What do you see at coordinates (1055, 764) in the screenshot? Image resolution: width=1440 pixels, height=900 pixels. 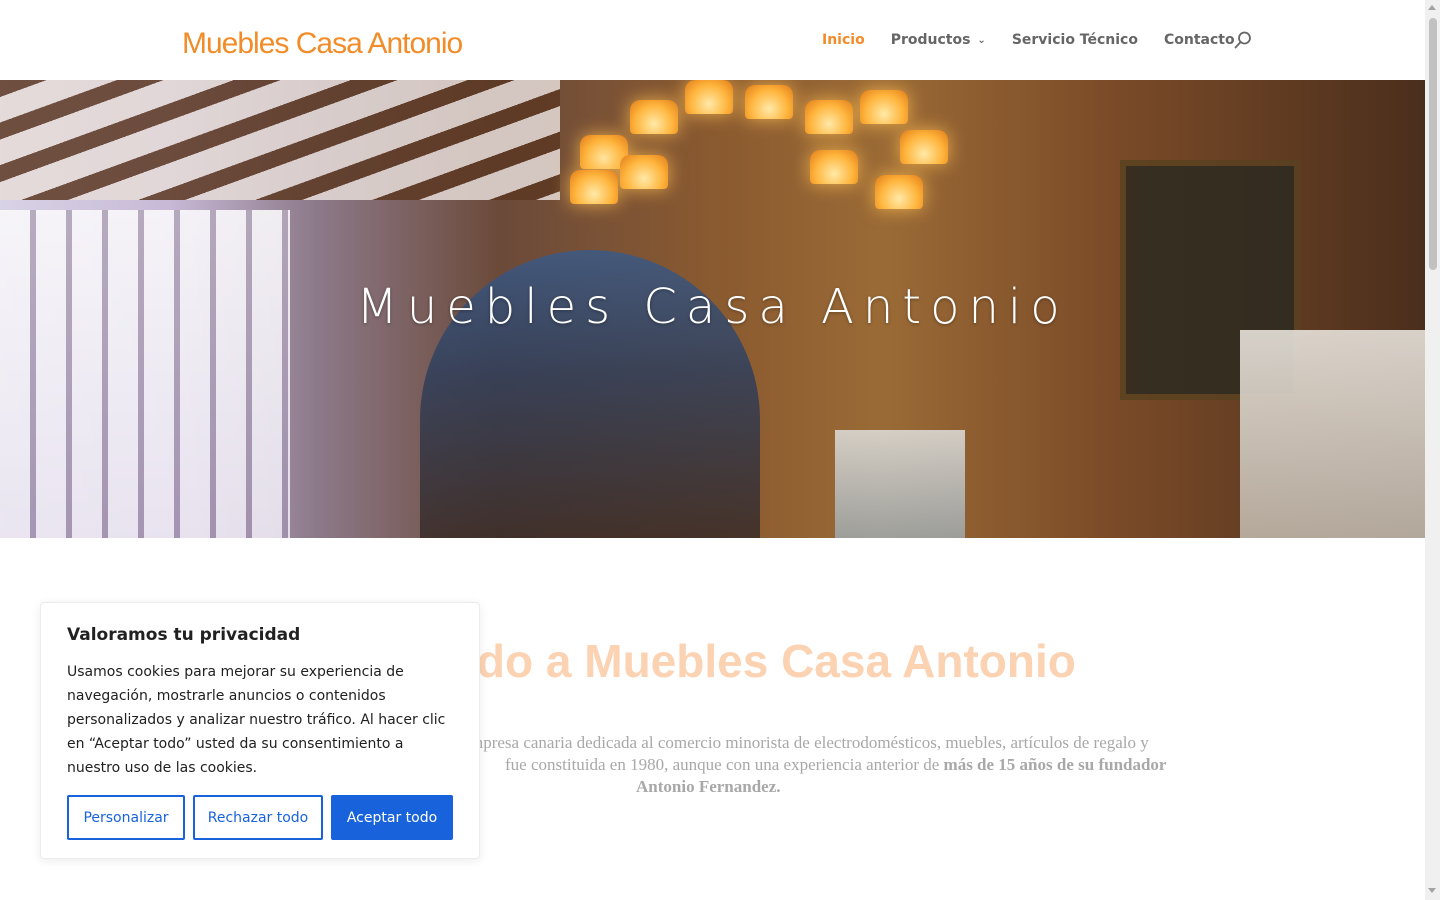 I see `intro-line-2-bold: más de 15 años de su fundador` at bounding box center [1055, 764].